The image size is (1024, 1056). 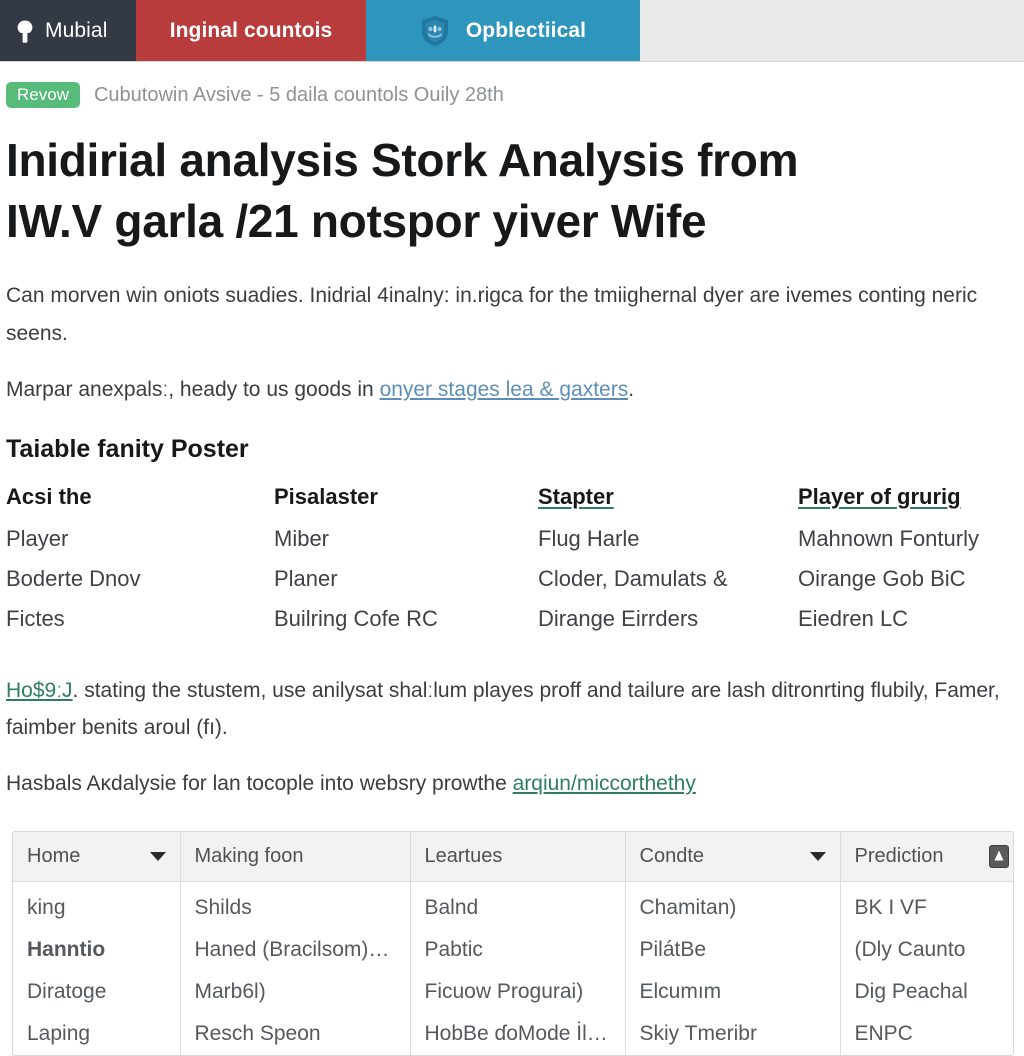 I want to click on column-cell: Mahnown Fonturly, so click(x=888, y=538).